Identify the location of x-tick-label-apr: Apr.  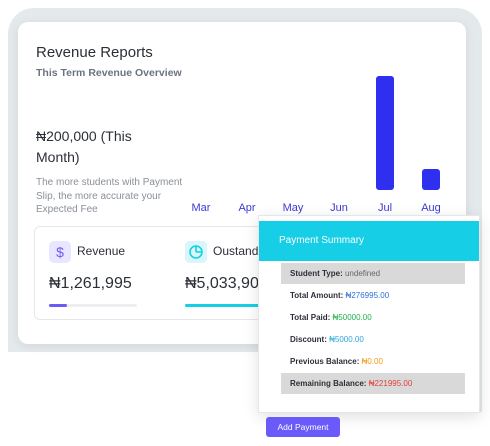
(247, 208).